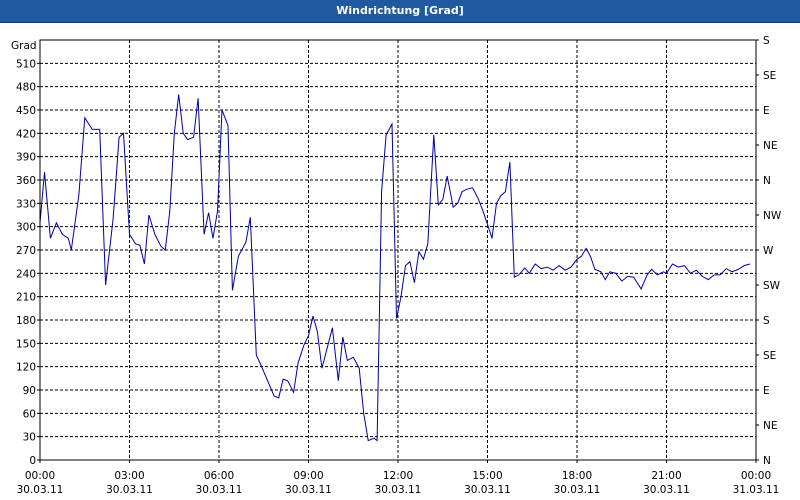  Describe the element at coordinates (26, 88) in the screenshot. I see `y-tick-label: 480` at that location.